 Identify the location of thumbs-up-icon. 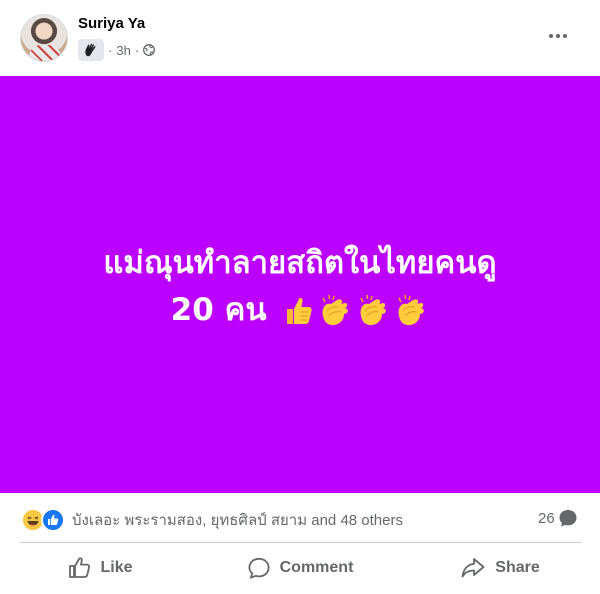
(299, 310).